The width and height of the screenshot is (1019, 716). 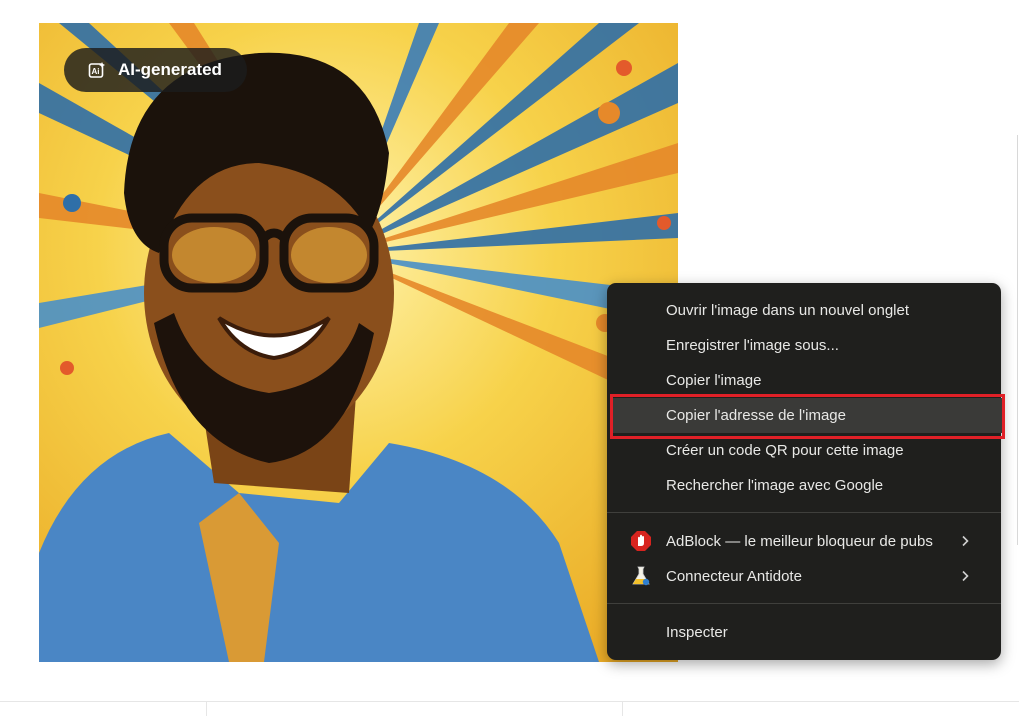 I want to click on ai-generated-badge: Ai AI-generated, so click(x=155, y=70).